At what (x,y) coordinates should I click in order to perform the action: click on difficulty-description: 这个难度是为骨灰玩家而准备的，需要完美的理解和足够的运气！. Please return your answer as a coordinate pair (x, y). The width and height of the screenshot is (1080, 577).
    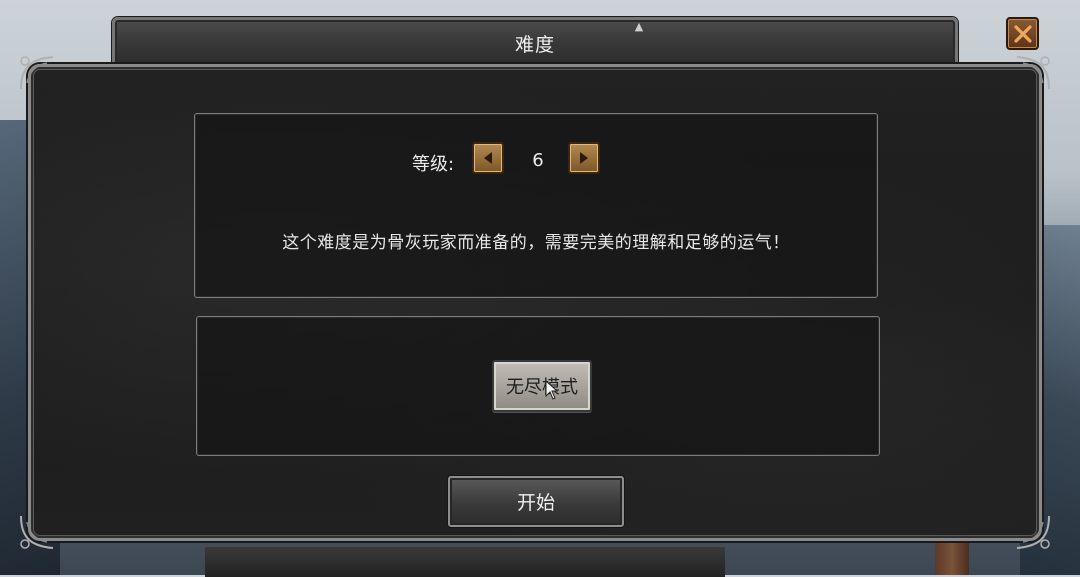
    Looking at the image, I should click on (536, 243).